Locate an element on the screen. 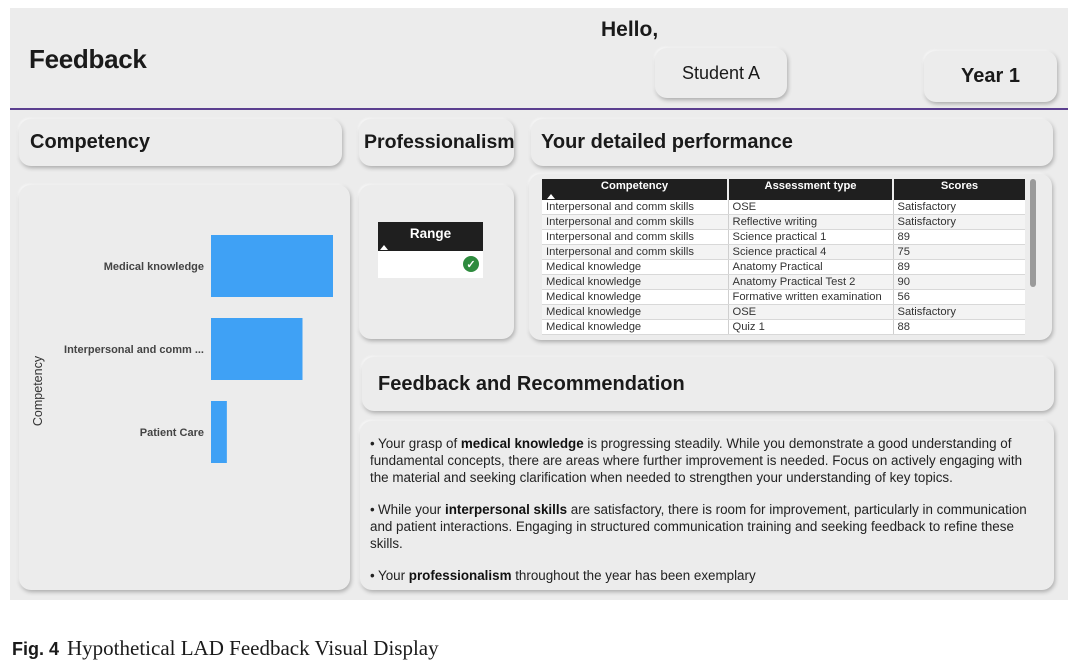 The height and width of the screenshot is (671, 1074). cell-score: 56 is located at coordinates (959, 297).